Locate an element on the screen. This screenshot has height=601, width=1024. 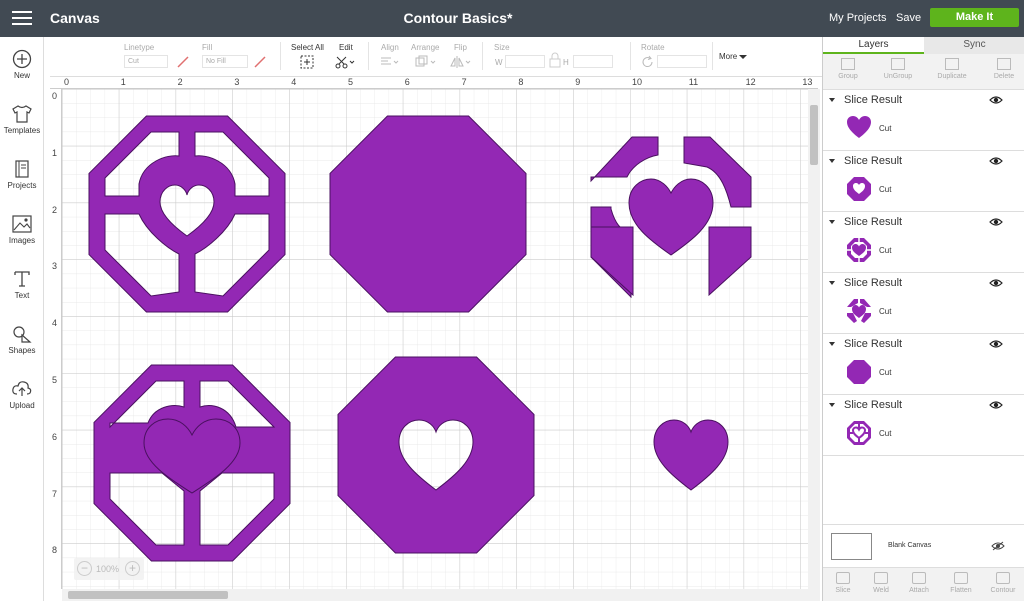
ruler-tick-label: 6 is located at coordinates (55, 436).